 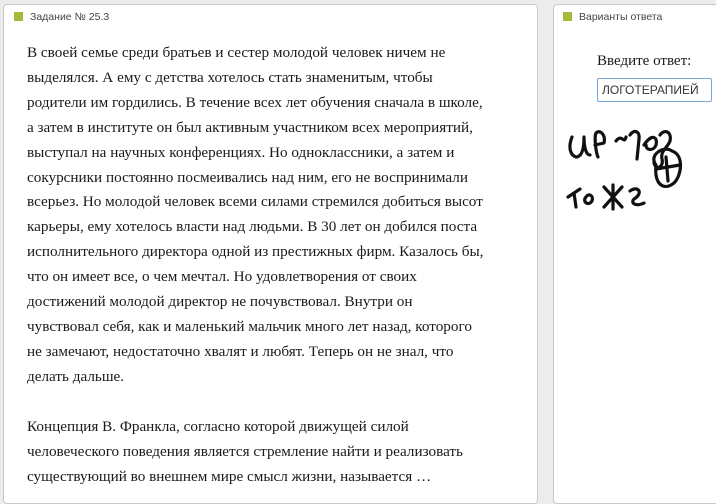 What do you see at coordinates (654, 90) in the screenshot?
I see `answer-input` at bounding box center [654, 90].